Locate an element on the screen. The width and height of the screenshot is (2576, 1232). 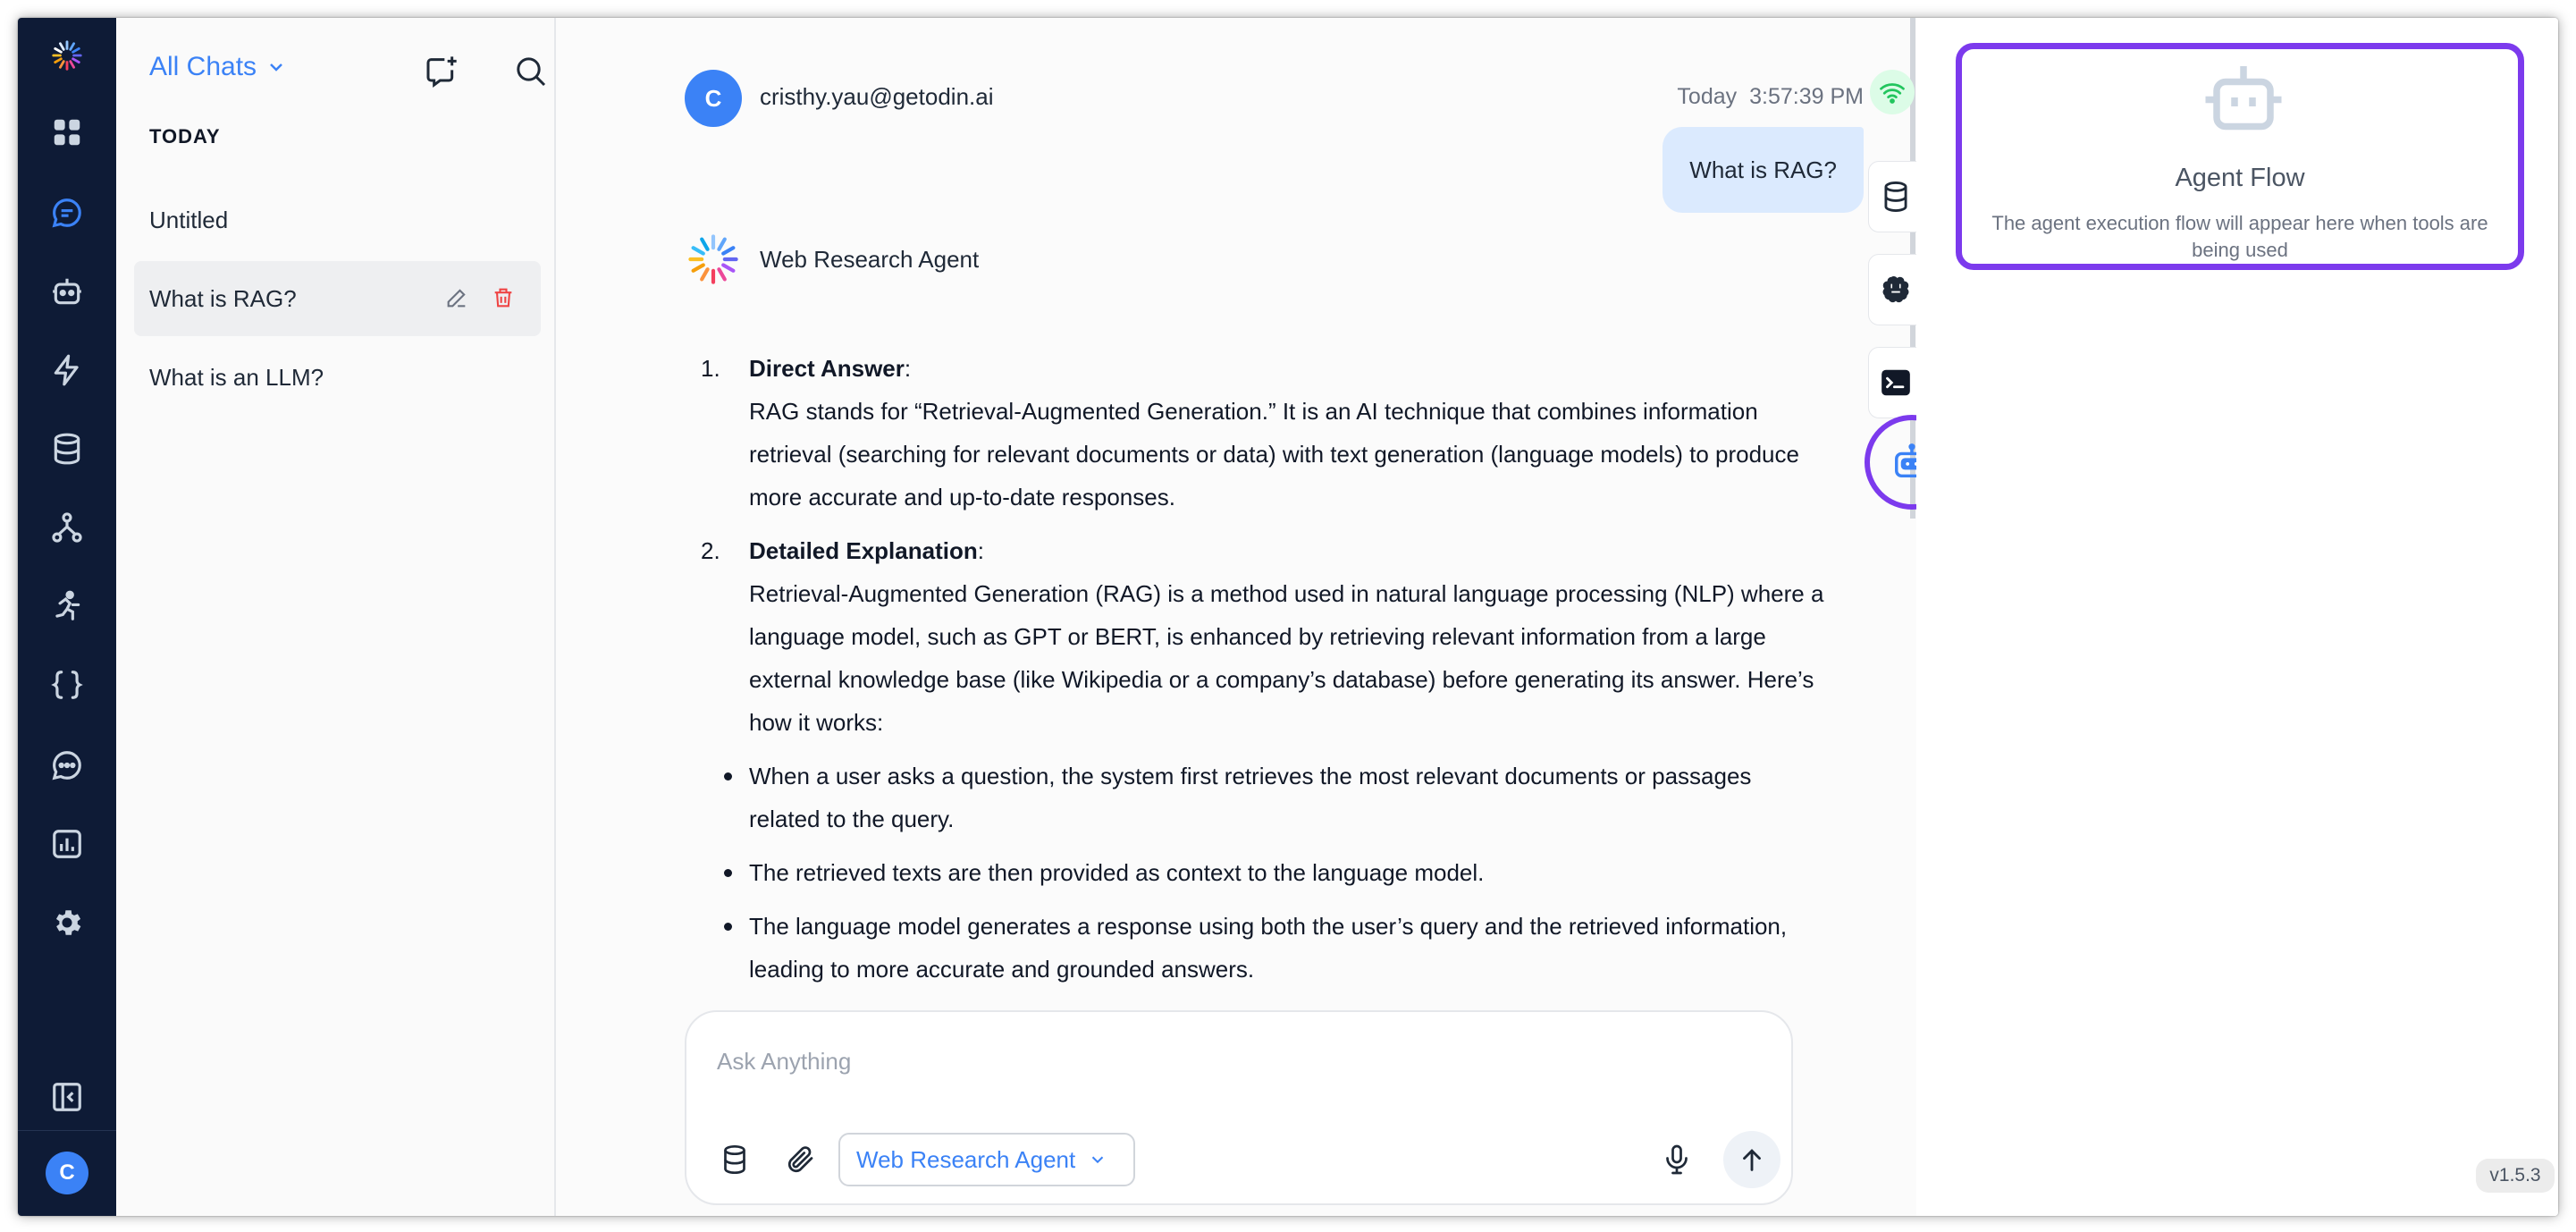
terminal-tool-button is located at coordinates (1896, 382).